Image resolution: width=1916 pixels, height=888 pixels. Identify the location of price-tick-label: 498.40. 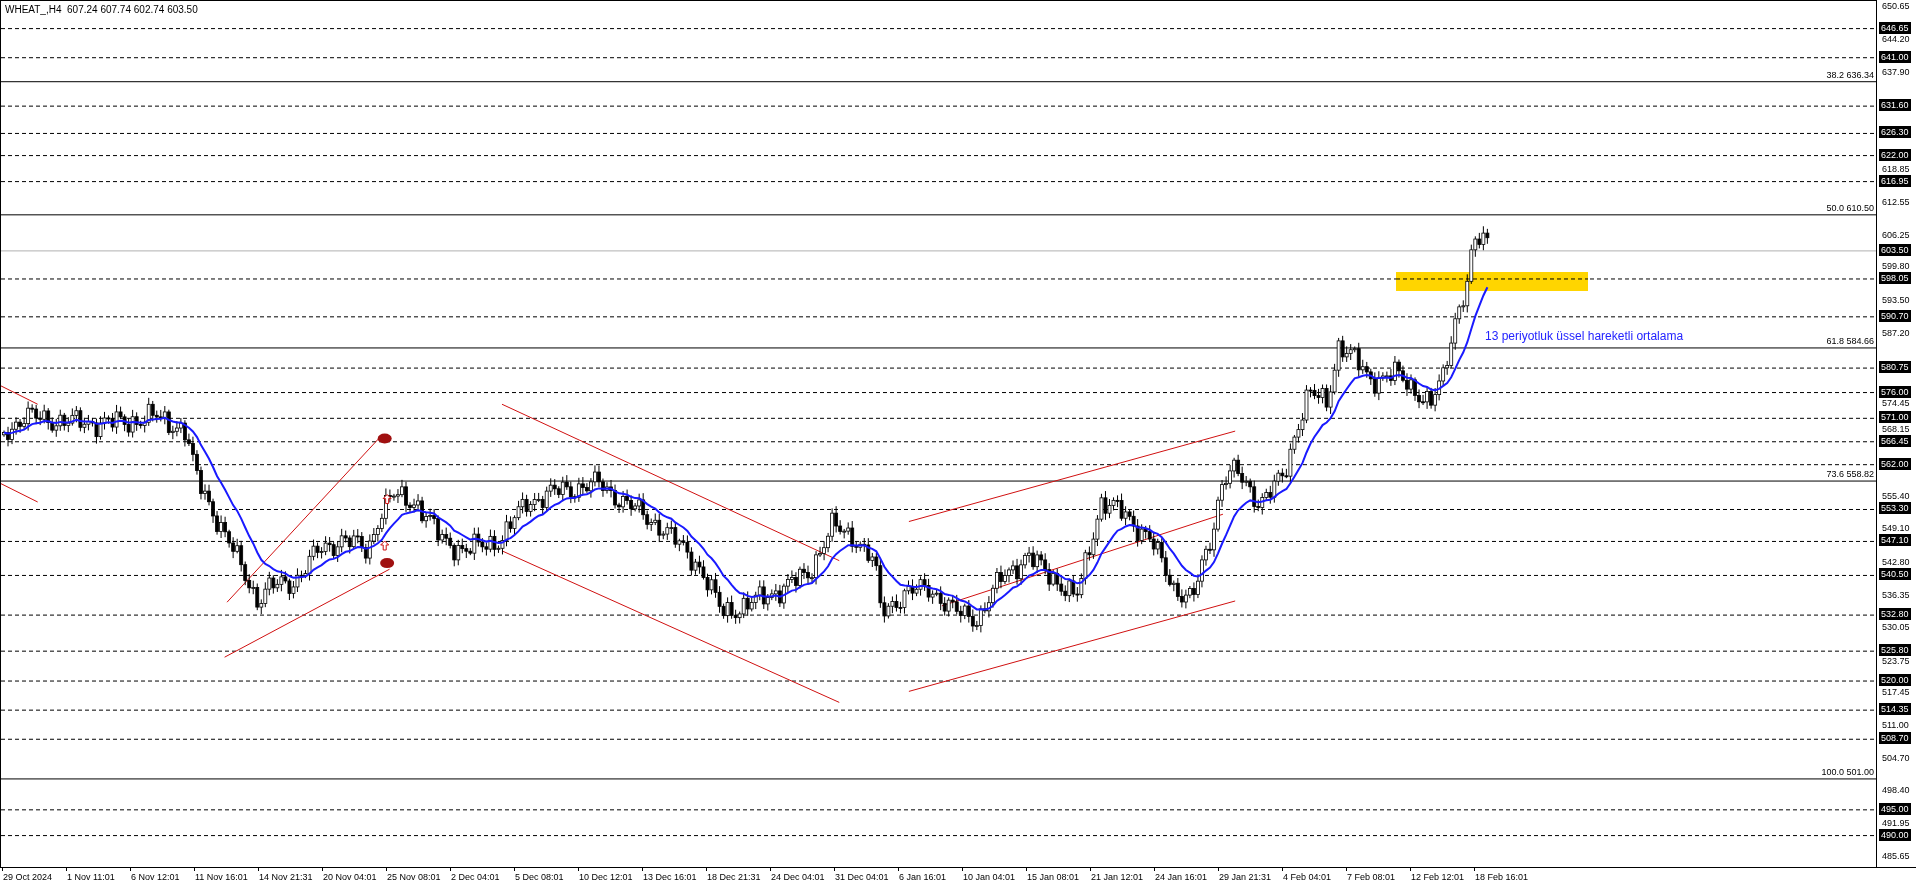
(1896, 791).